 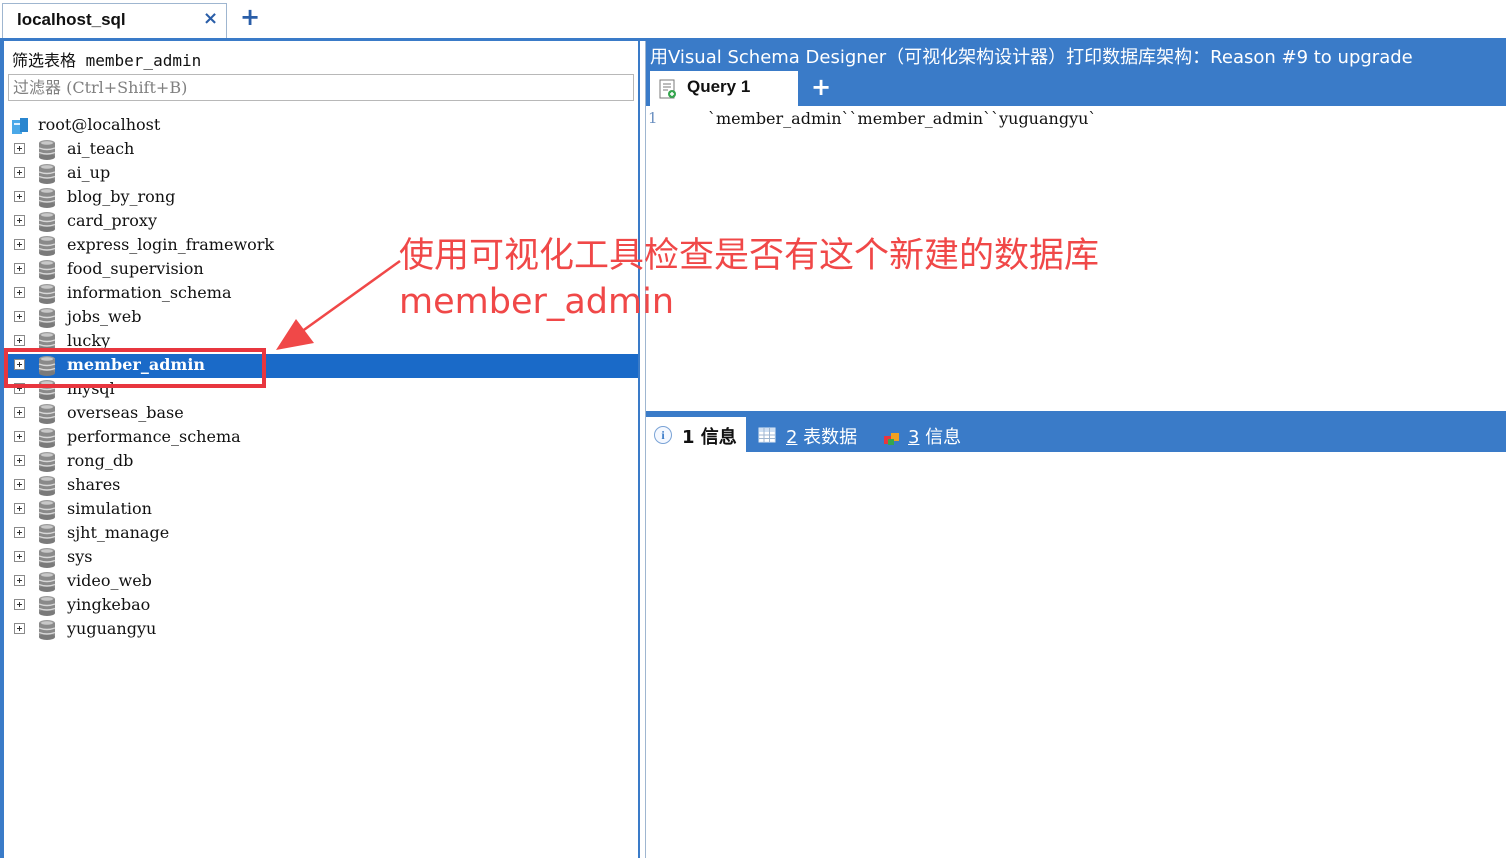 I want to click on info-icon: i, so click(x=663, y=435).